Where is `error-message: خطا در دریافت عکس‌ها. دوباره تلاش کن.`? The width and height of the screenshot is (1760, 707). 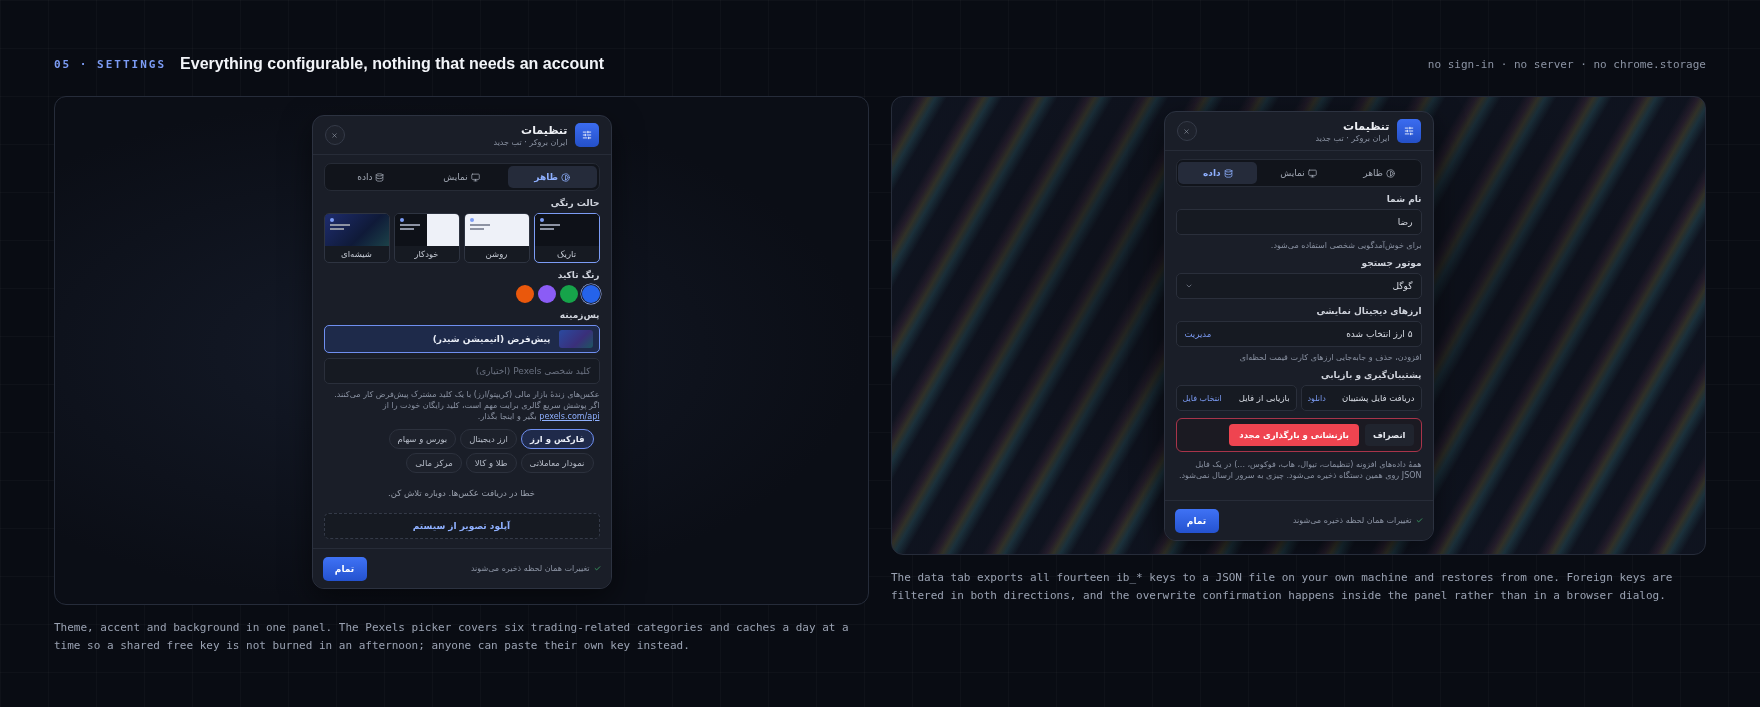
error-message: خطا در دریافت عکس‌ها. دوباره تلاش کن. is located at coordinates (461, 493).